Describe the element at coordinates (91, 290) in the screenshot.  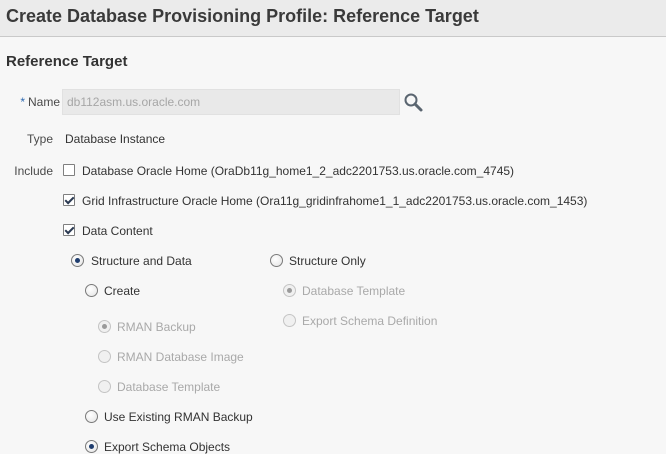
I see `create-radio` at that location.